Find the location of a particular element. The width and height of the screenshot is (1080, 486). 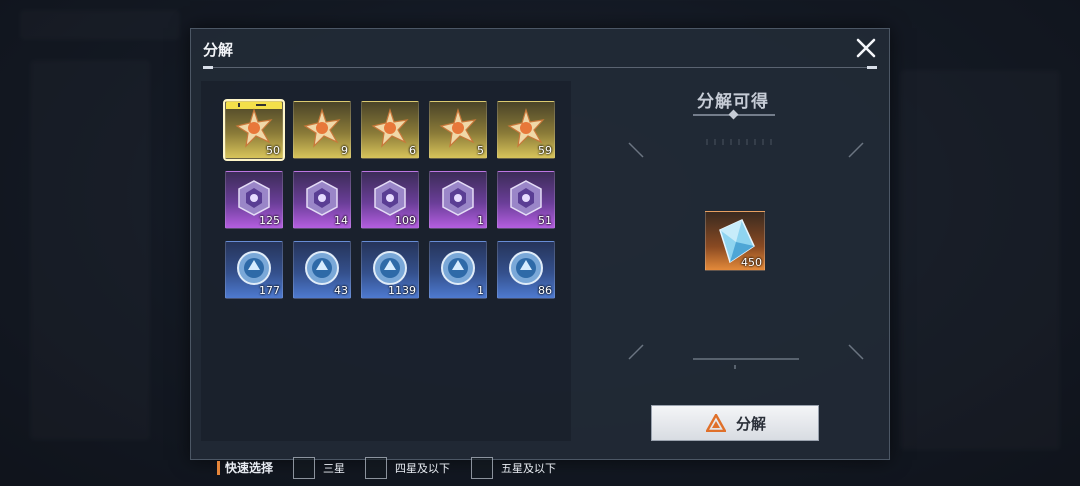

item-slot: 50 is located at coordinates (254, 130).